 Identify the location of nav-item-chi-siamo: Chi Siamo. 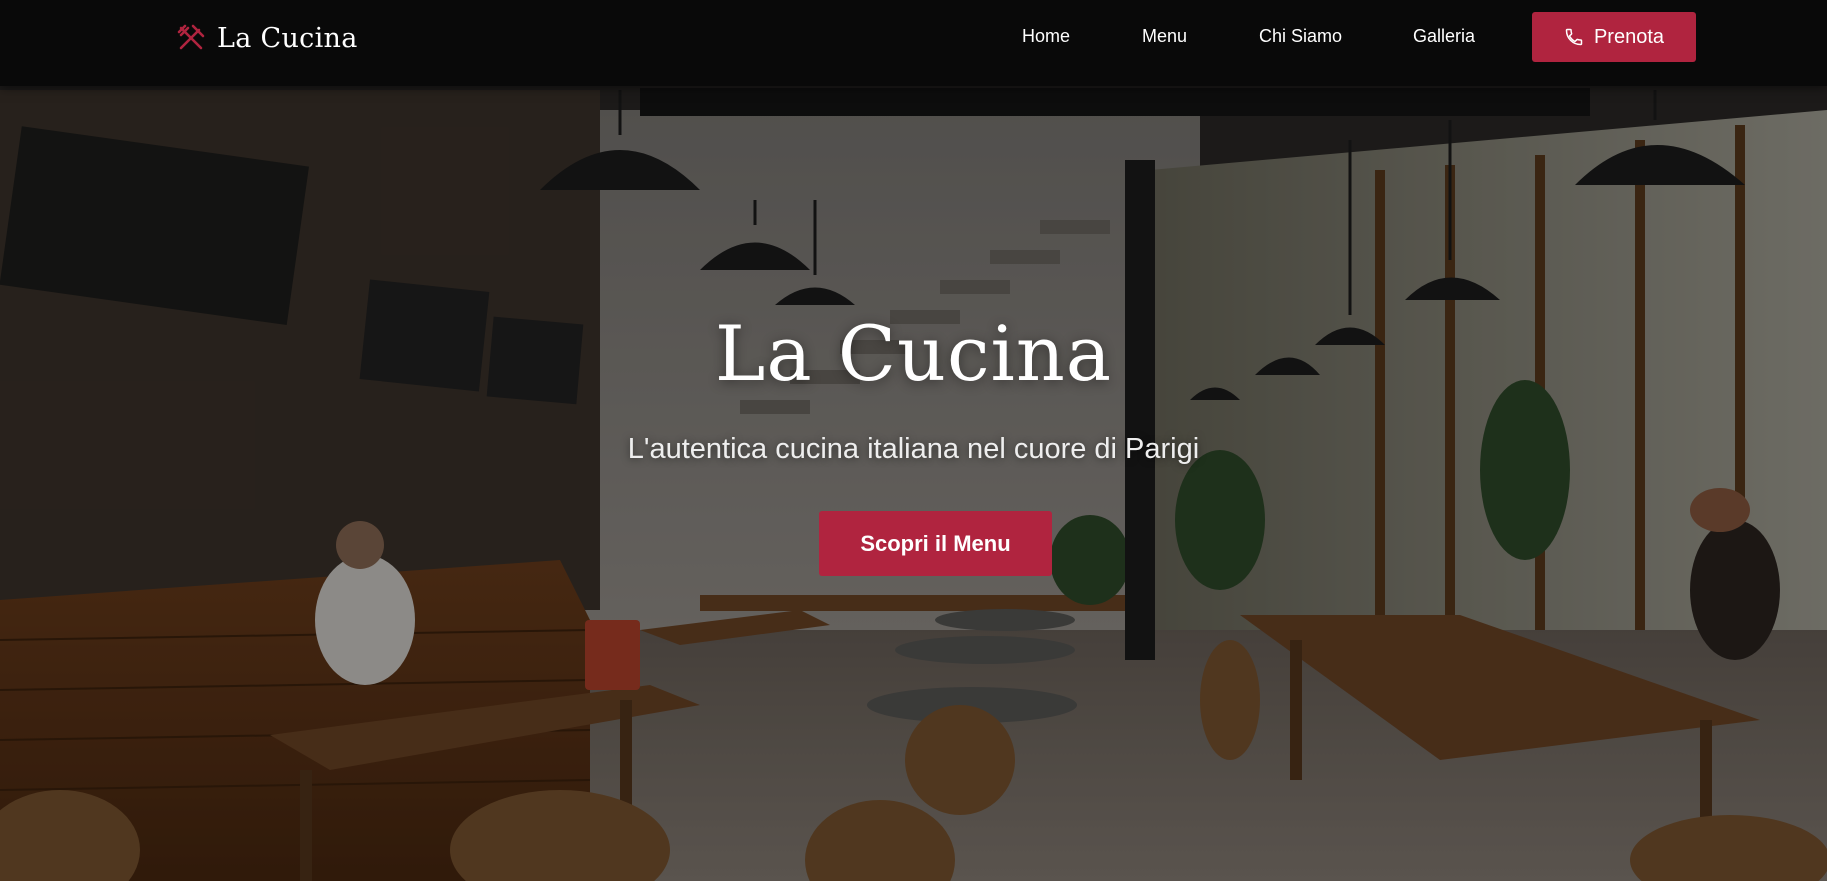
(1300, 36).